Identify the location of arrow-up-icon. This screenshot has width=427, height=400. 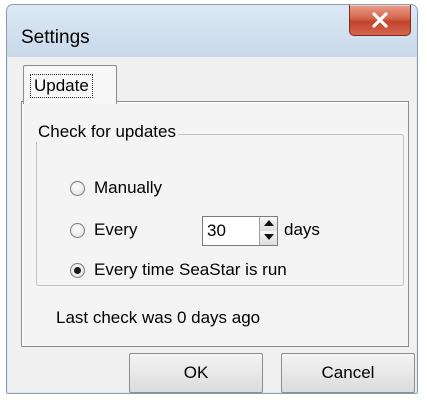
(269, 223).